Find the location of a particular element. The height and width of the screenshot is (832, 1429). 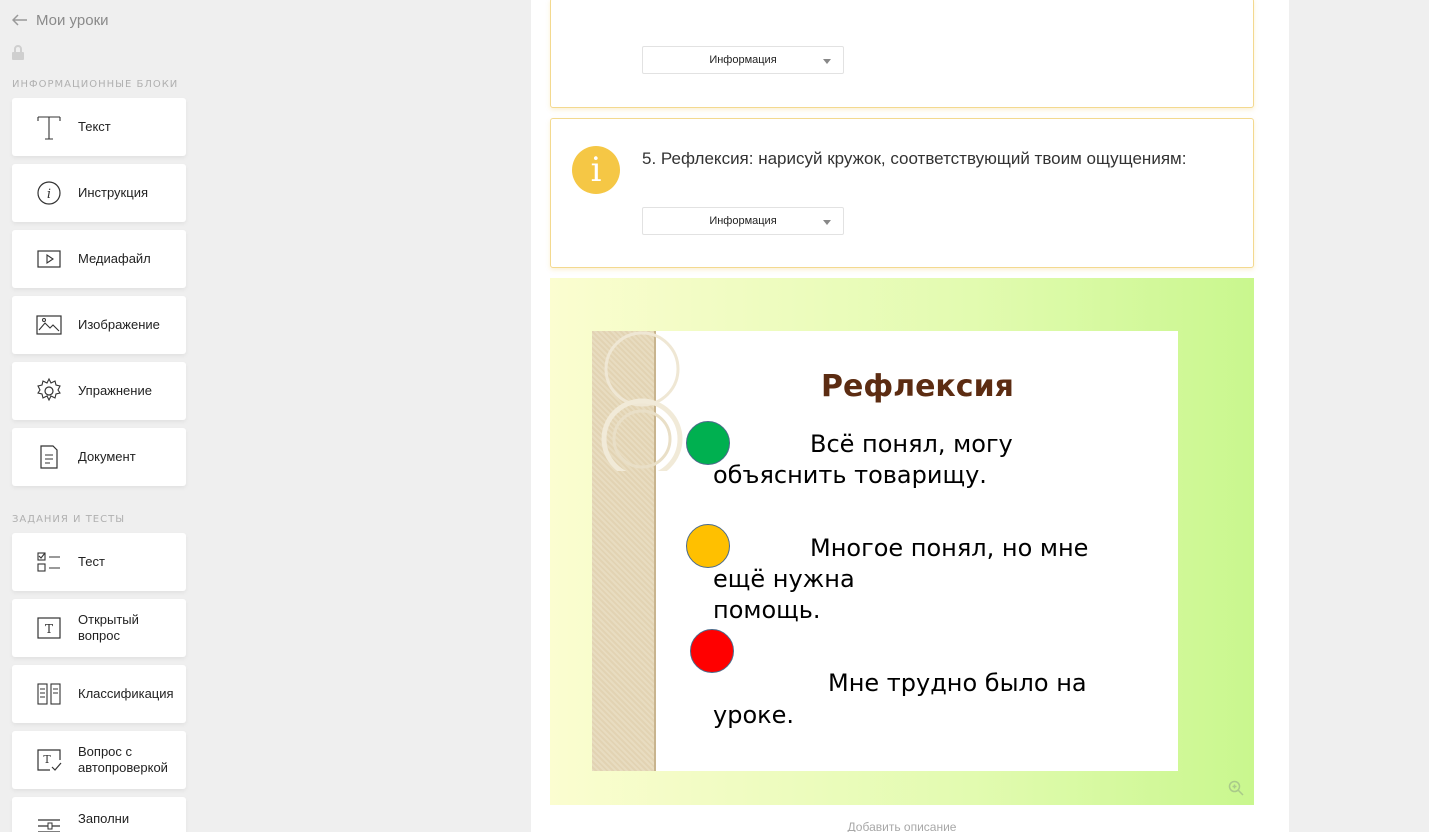

block-text-label: Текст is located at coordinates (94, 126).